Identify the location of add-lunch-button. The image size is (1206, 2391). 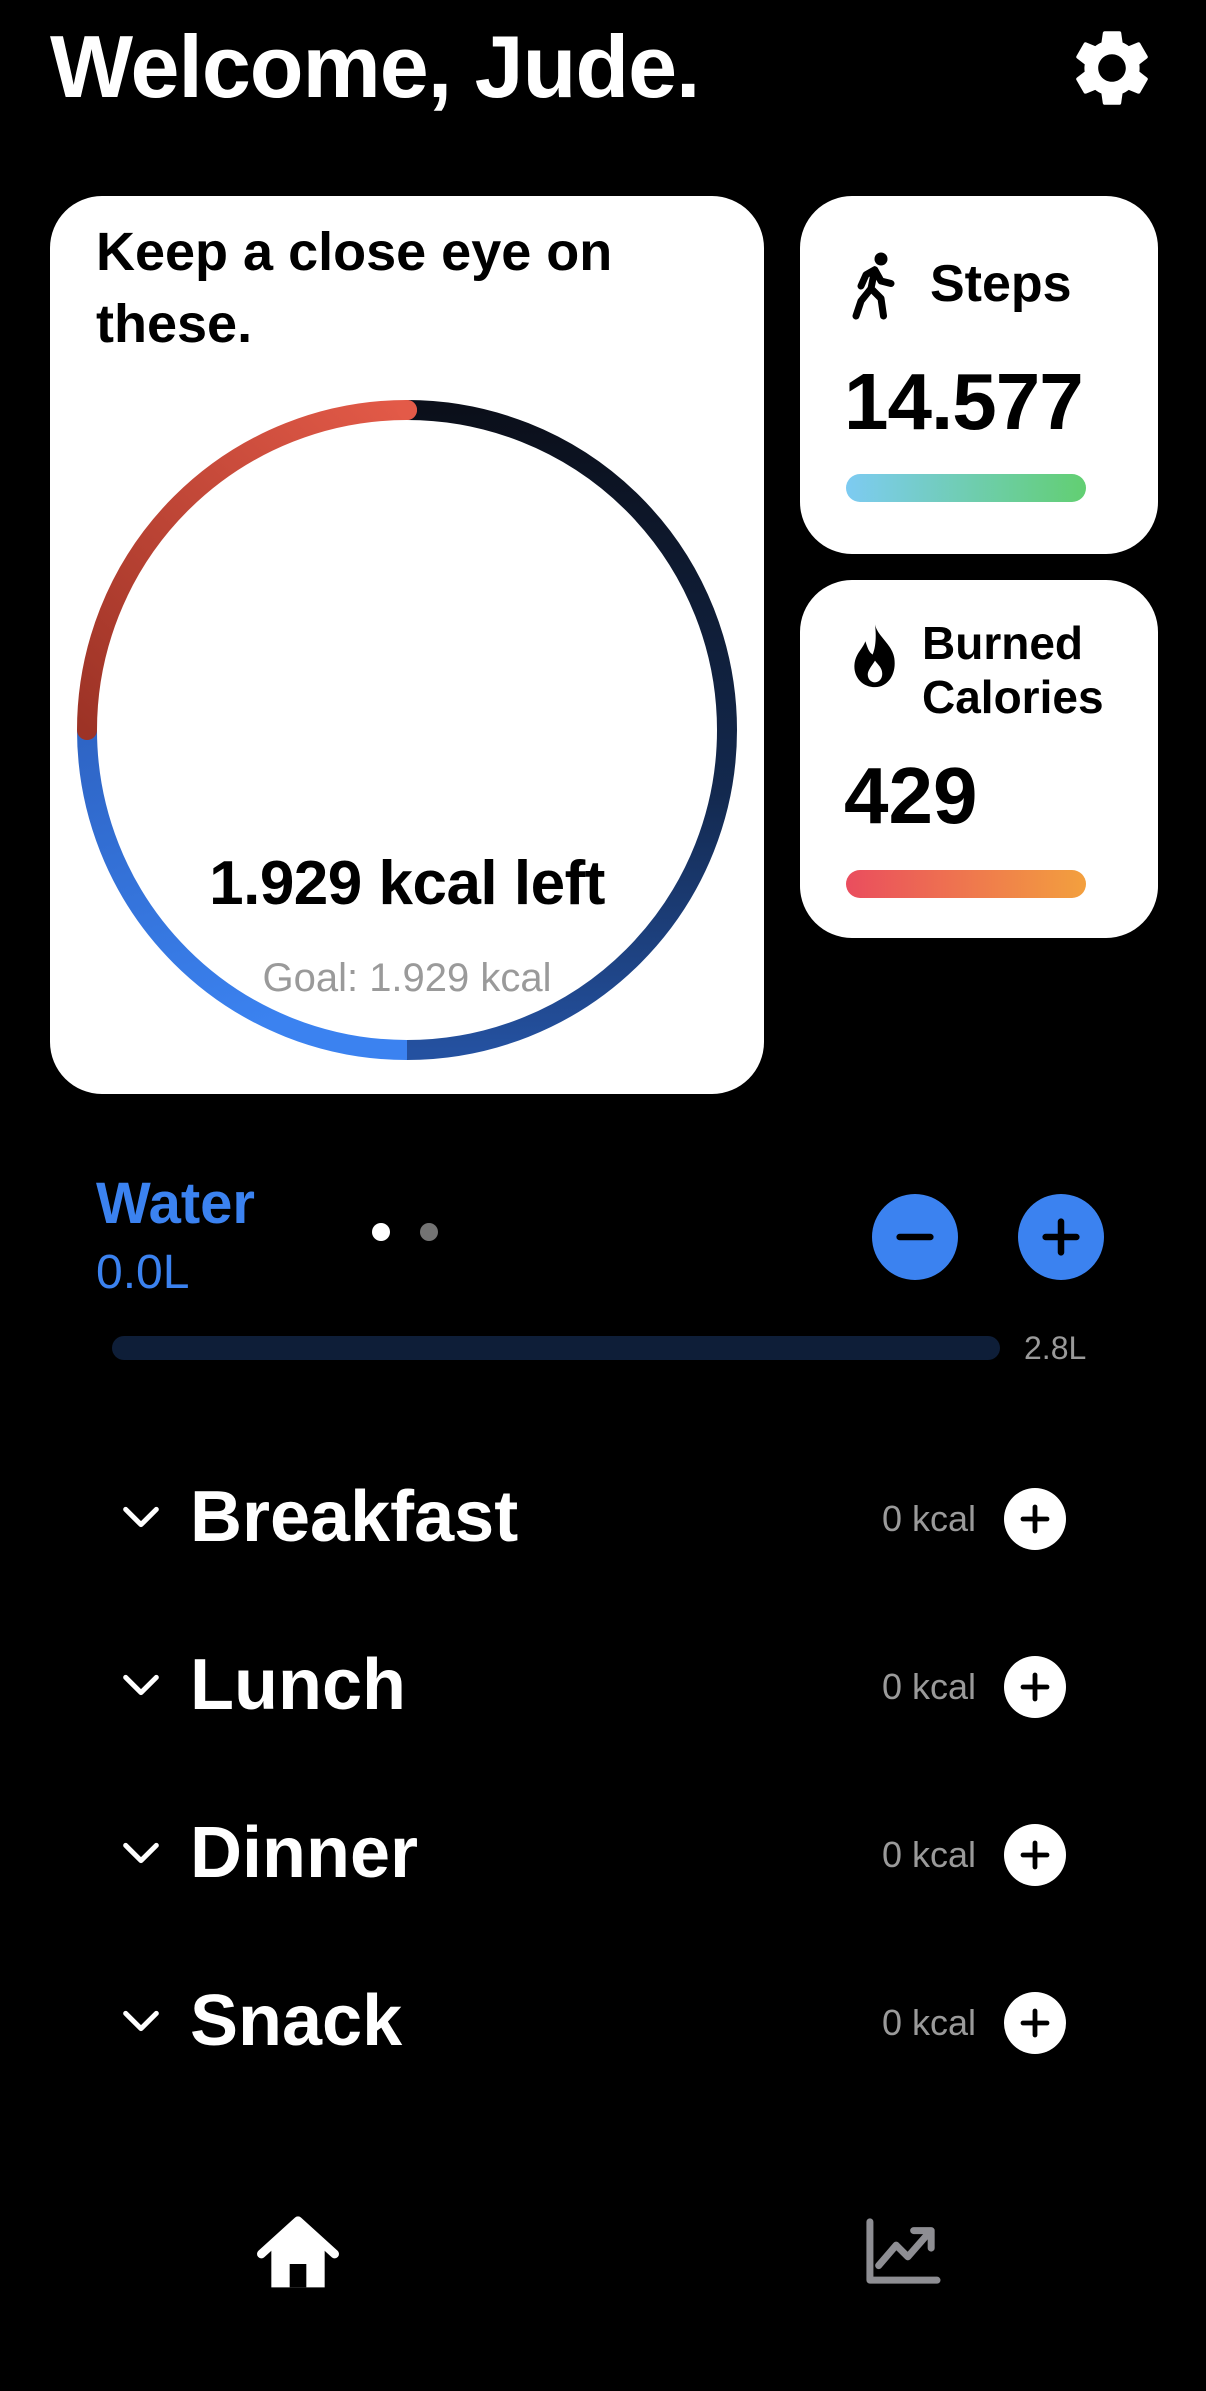
(1035, 1687).